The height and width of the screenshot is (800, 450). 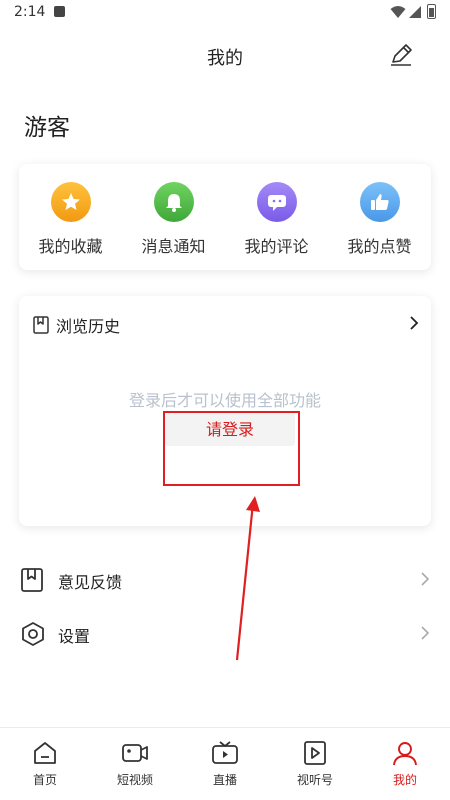 I want to click on username: 游客, so click(x=47, y=125).